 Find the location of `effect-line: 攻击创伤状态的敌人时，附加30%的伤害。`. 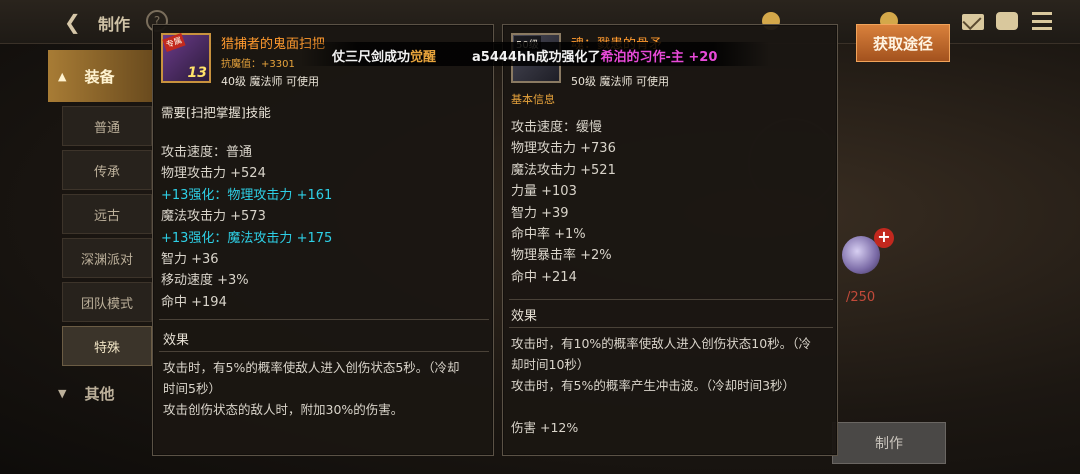

effect-line: 攻击创伤状态的敌人时，附加30%的伤害。 is located at coordinates (283, 409).